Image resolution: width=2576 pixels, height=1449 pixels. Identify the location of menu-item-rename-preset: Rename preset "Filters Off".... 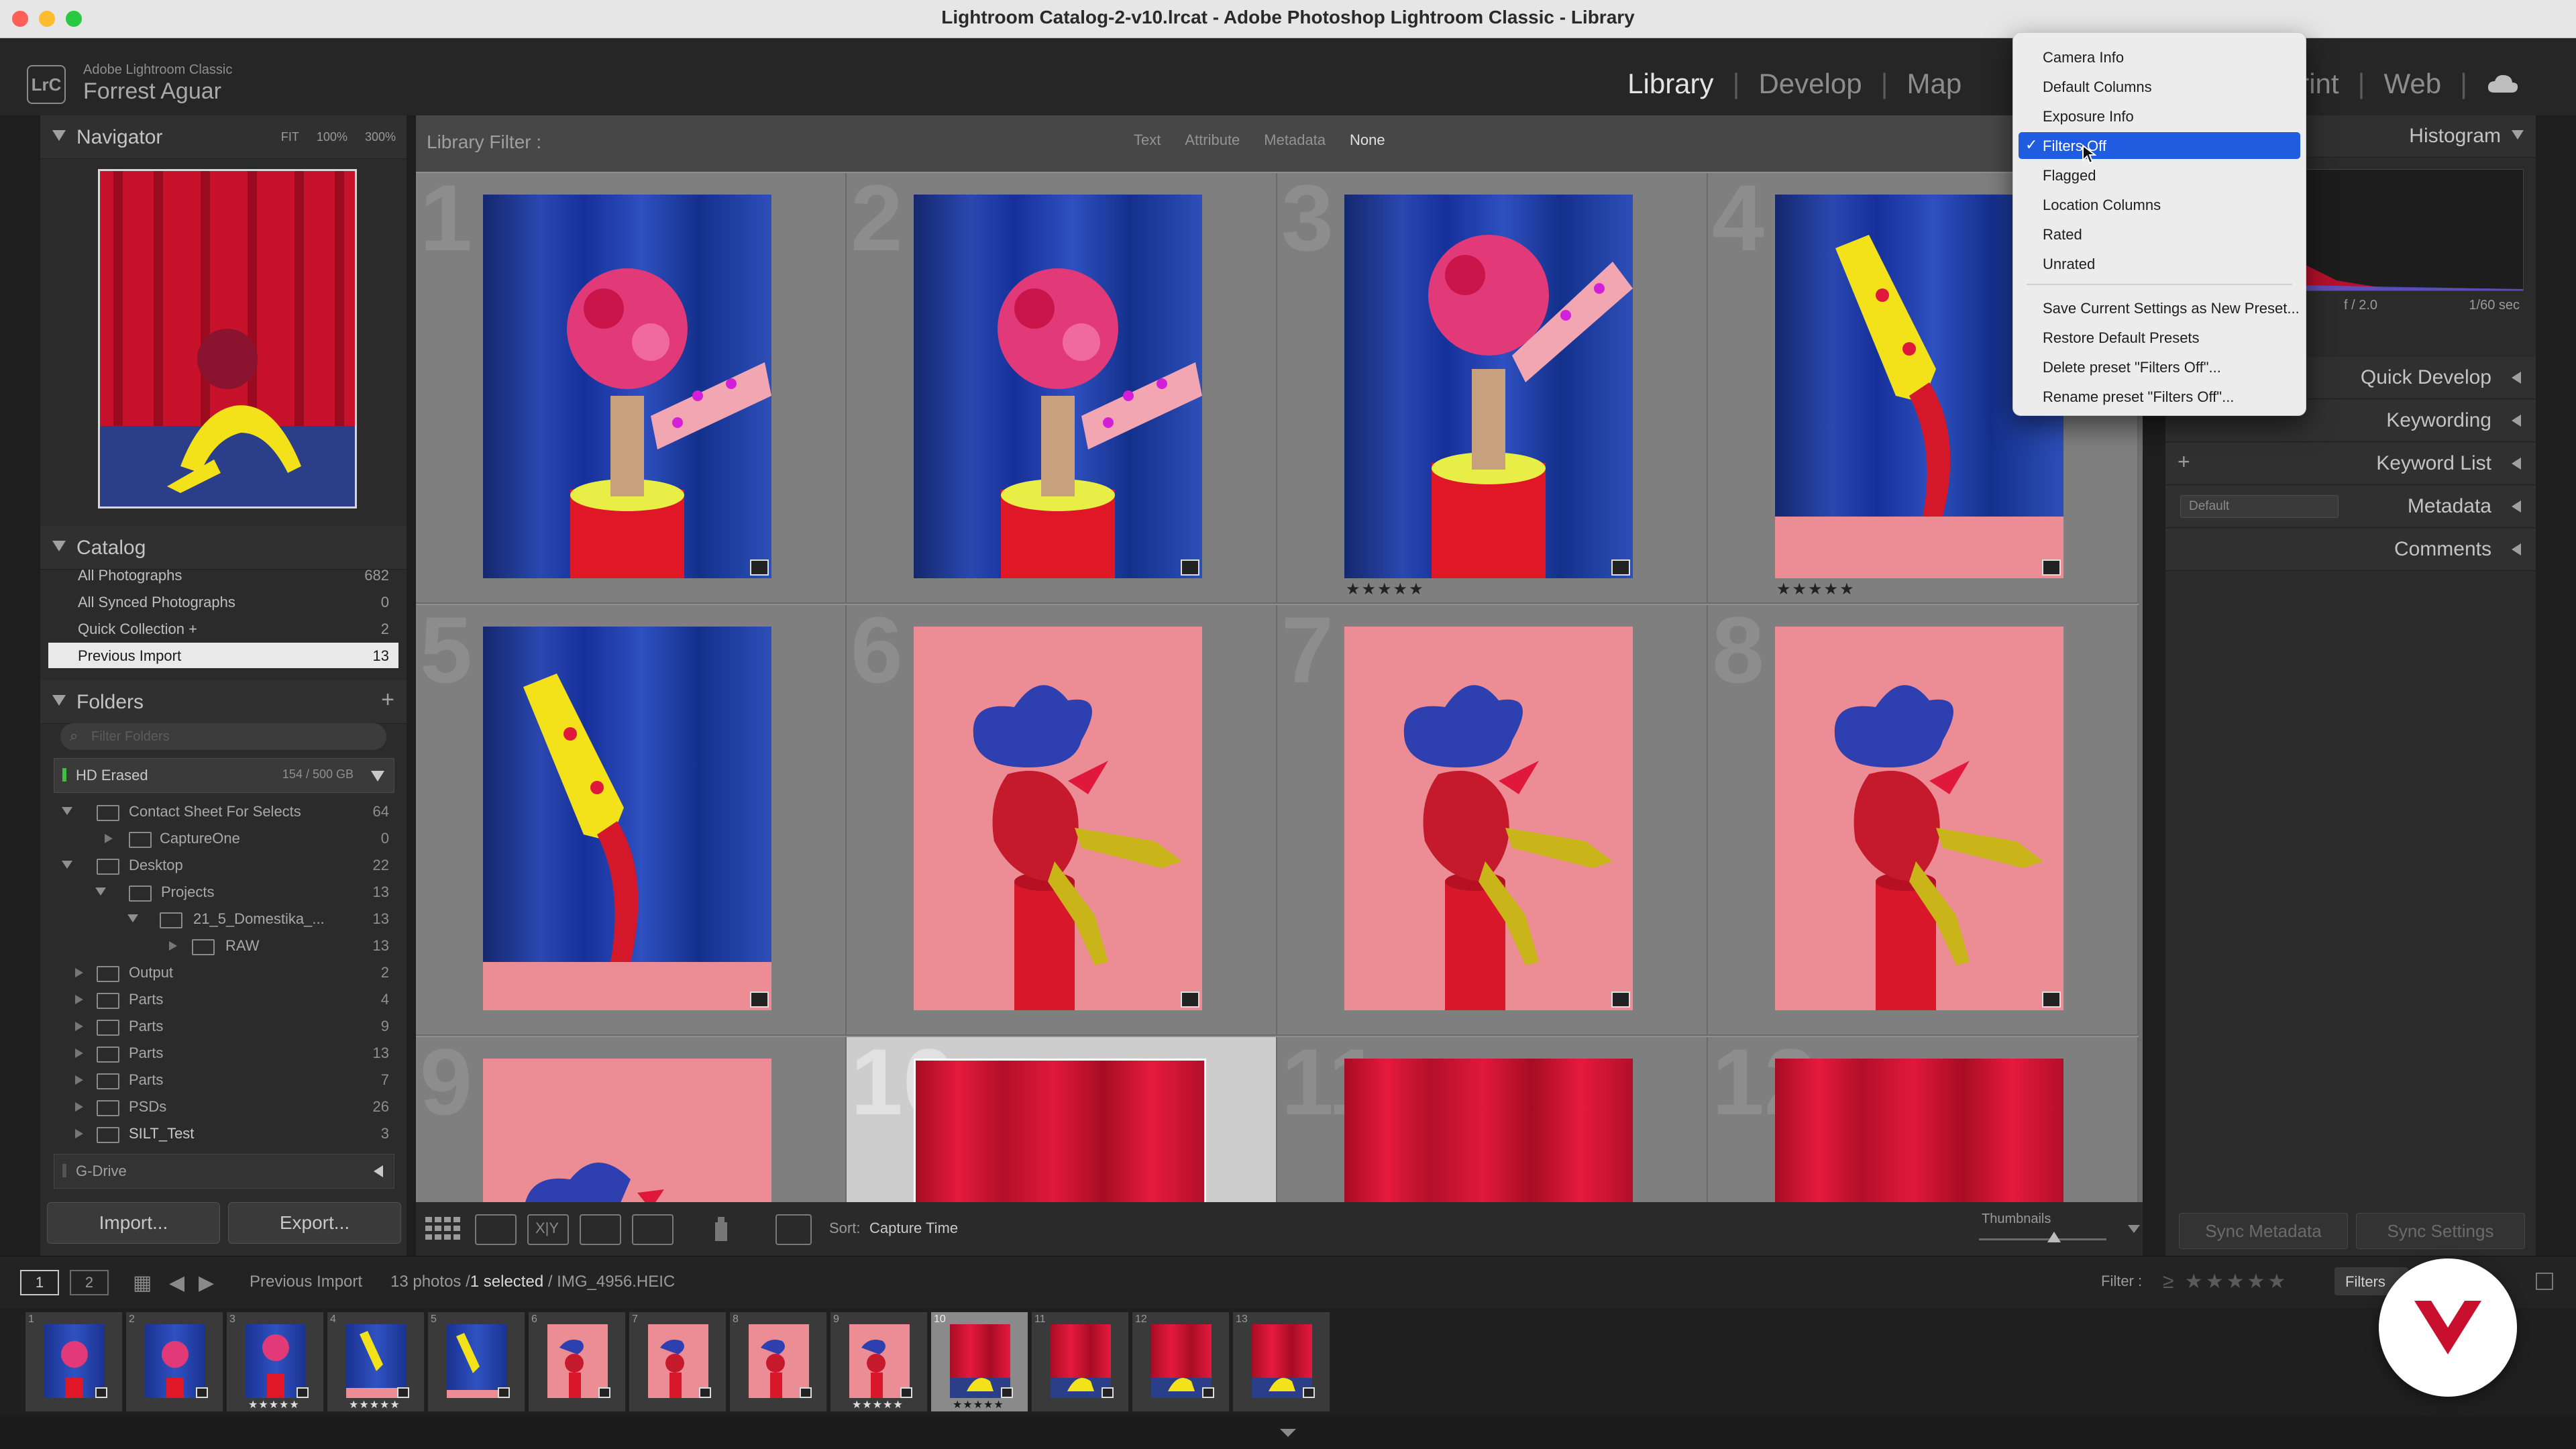
(2159, 396).